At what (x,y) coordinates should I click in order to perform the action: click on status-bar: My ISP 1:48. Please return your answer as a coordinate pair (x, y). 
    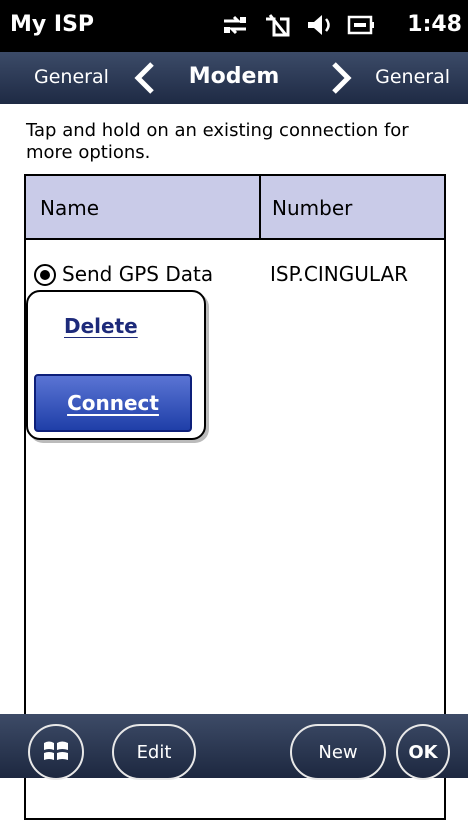
    Looking at the image, I should click on (234, 26).